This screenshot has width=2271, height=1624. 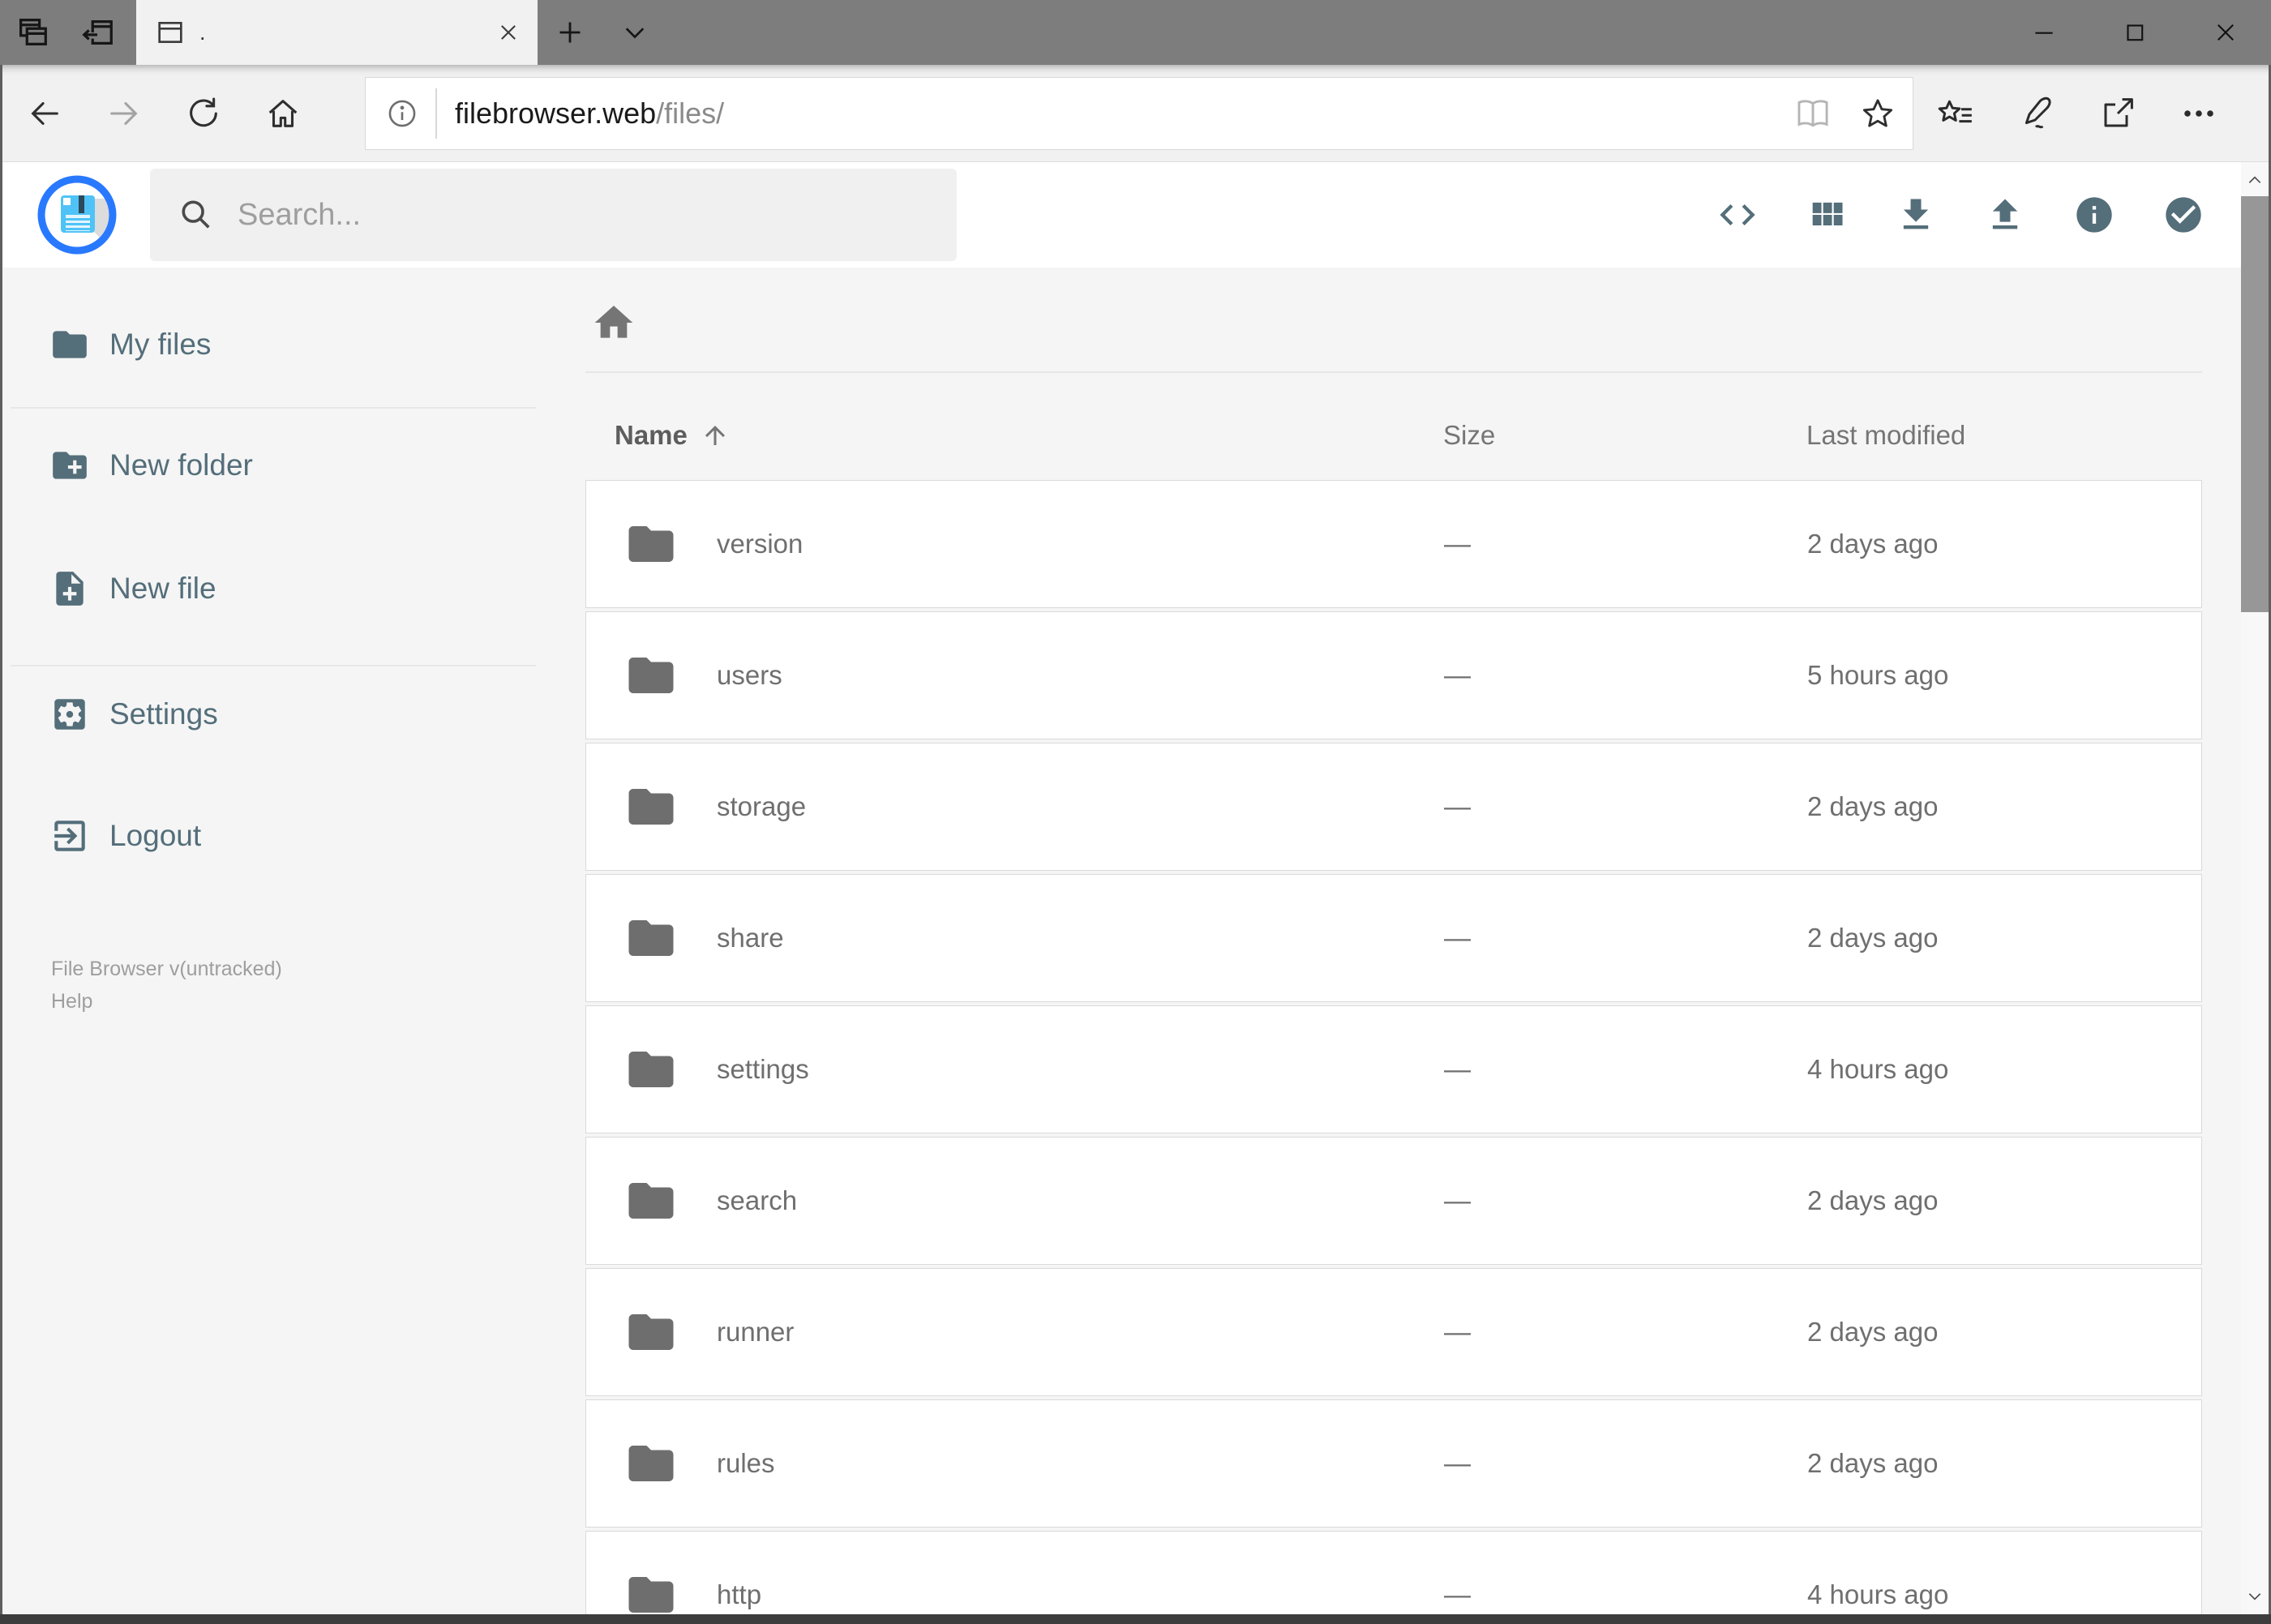 I want to click on sidebar-item-new-folder: New folder, so click(x=286, y=465).